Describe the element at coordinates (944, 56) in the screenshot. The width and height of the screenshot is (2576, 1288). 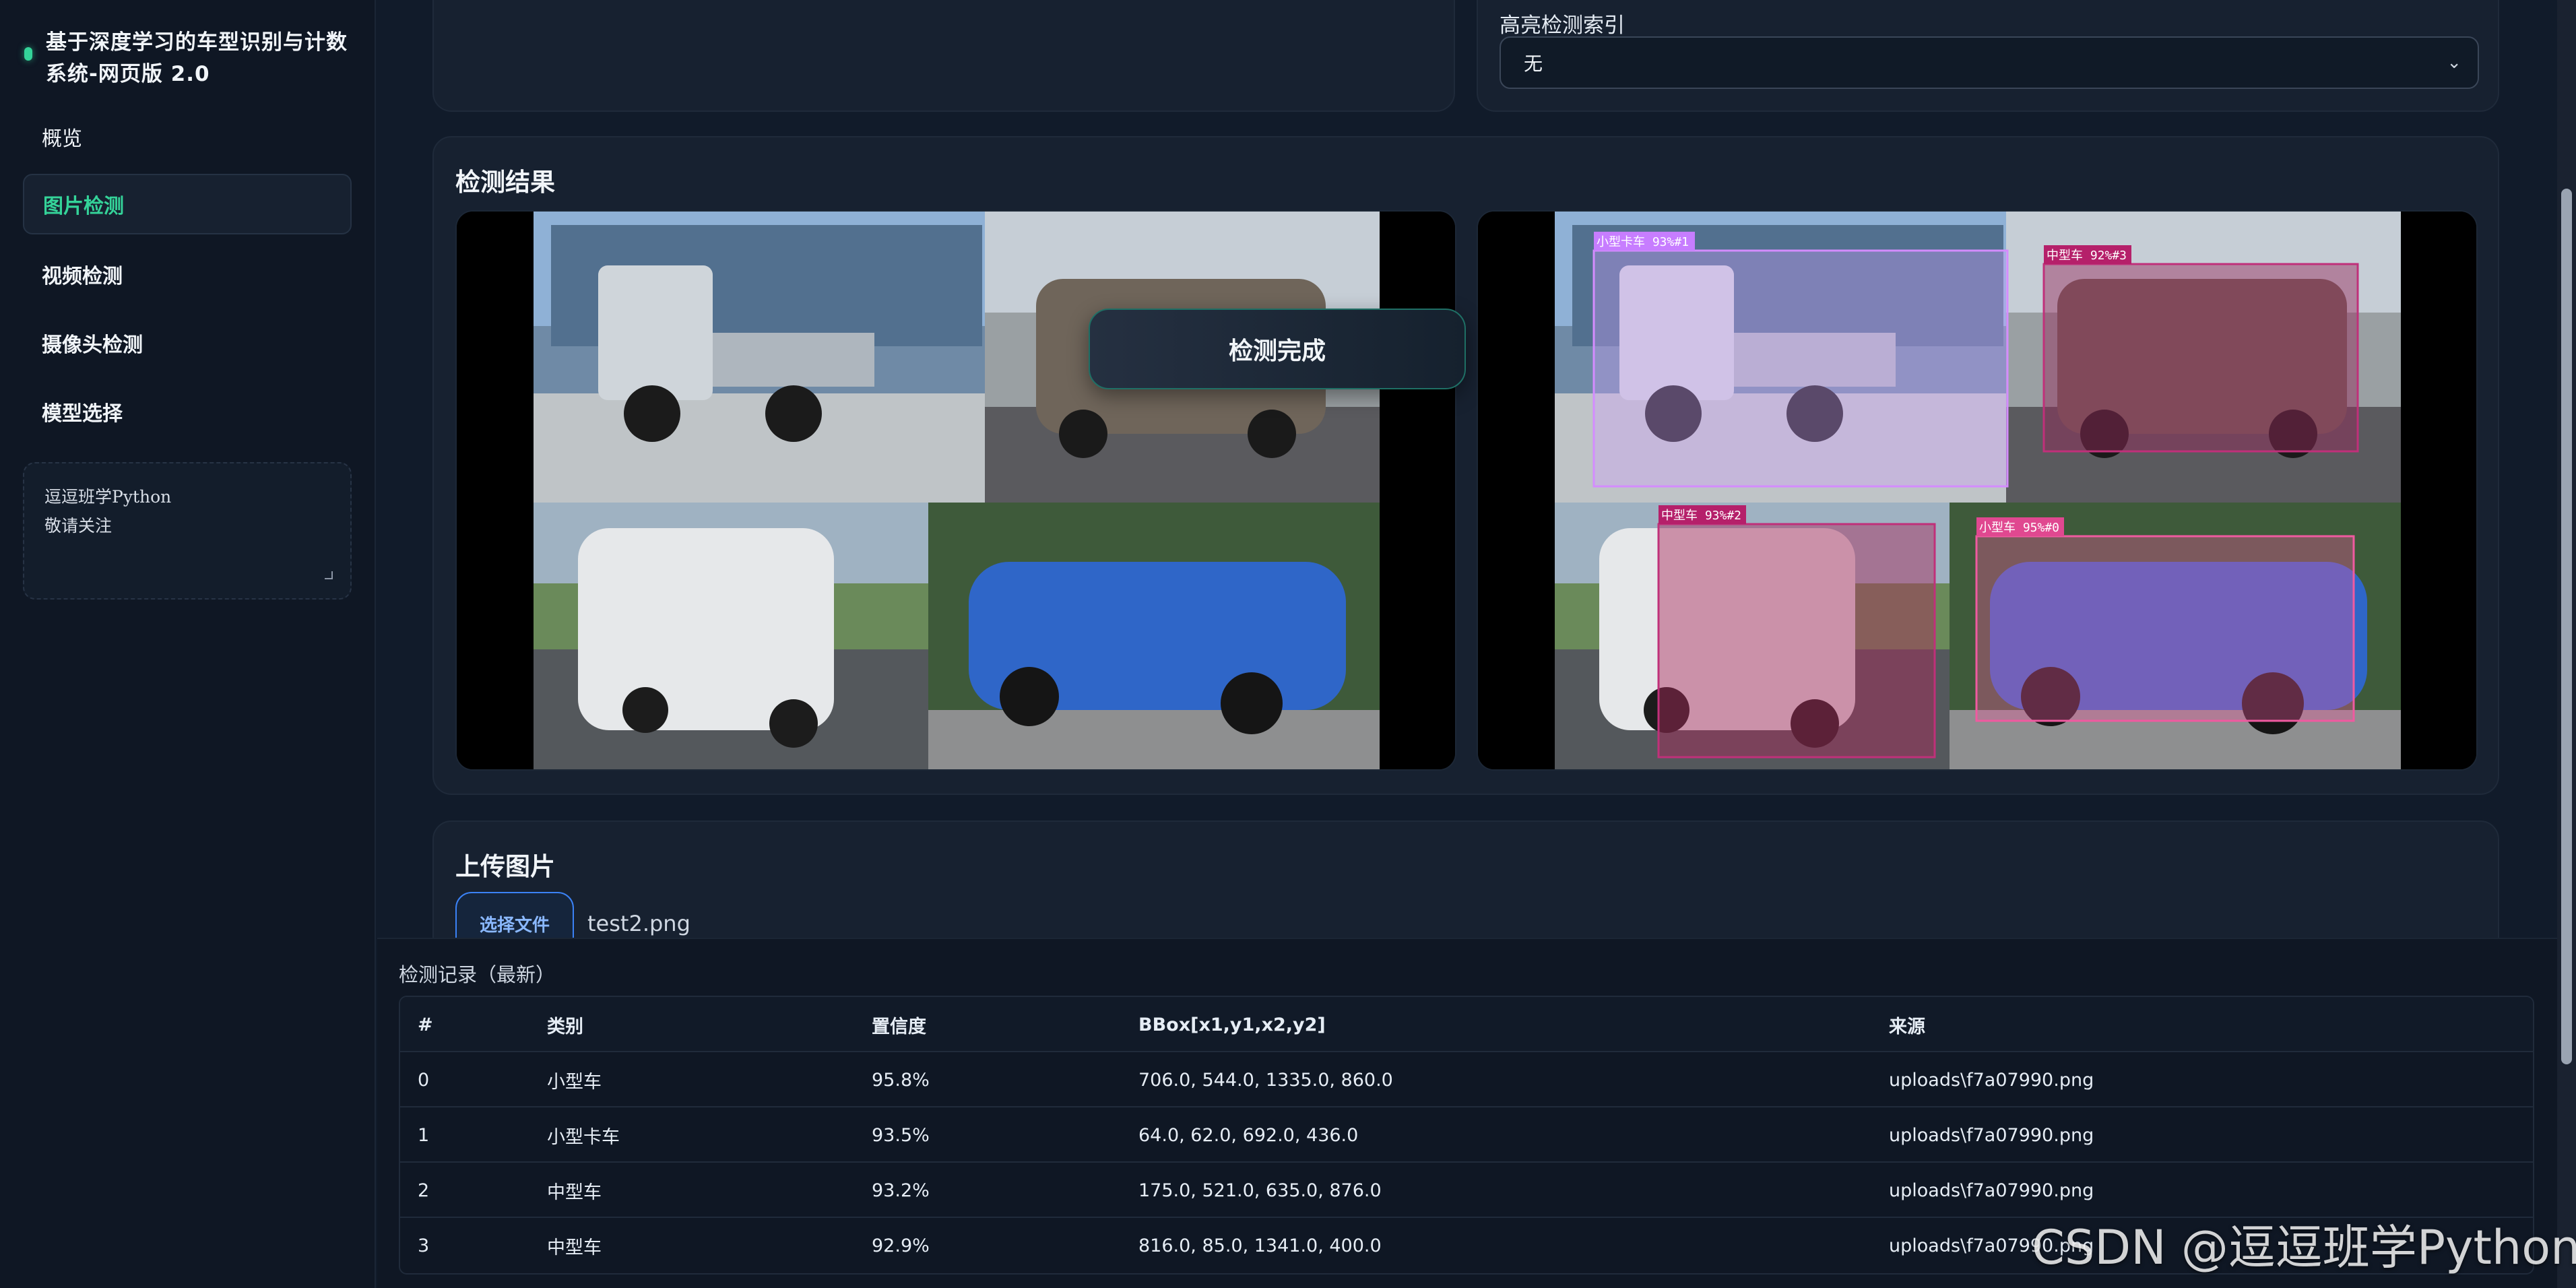
I see `top-left-panel` at that location.